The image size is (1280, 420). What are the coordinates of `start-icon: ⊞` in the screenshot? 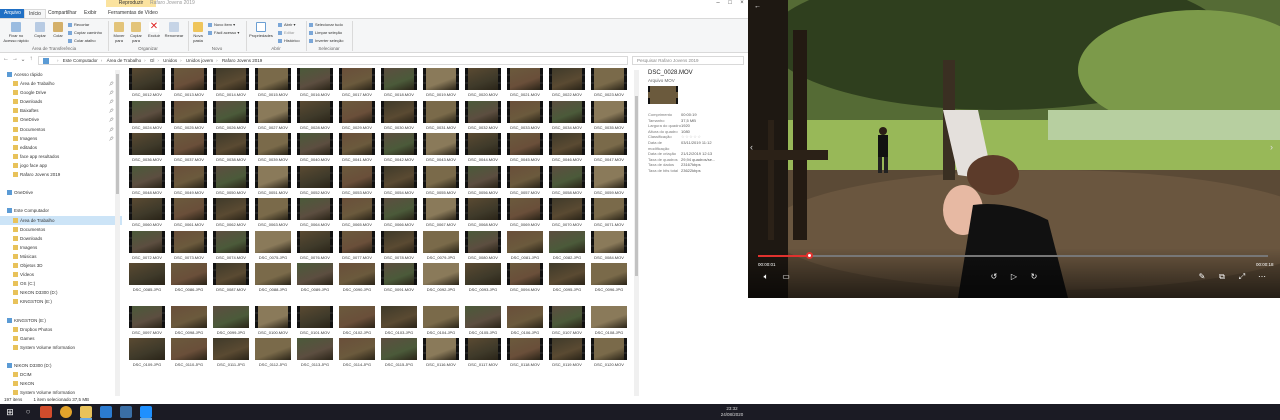 It's located at (10, 412).